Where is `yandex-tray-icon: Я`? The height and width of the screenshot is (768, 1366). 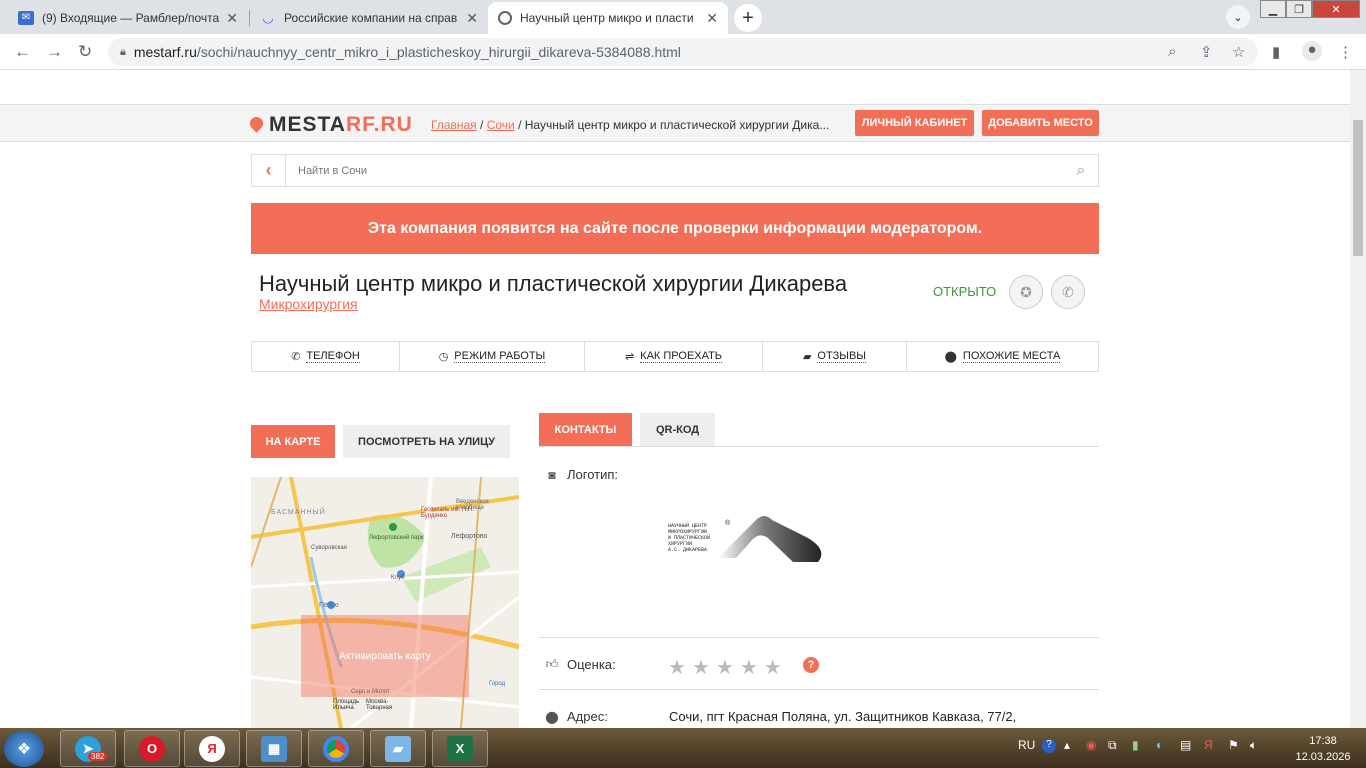 yandex-tray-icon: Я is located at coordinates (1208, 745).